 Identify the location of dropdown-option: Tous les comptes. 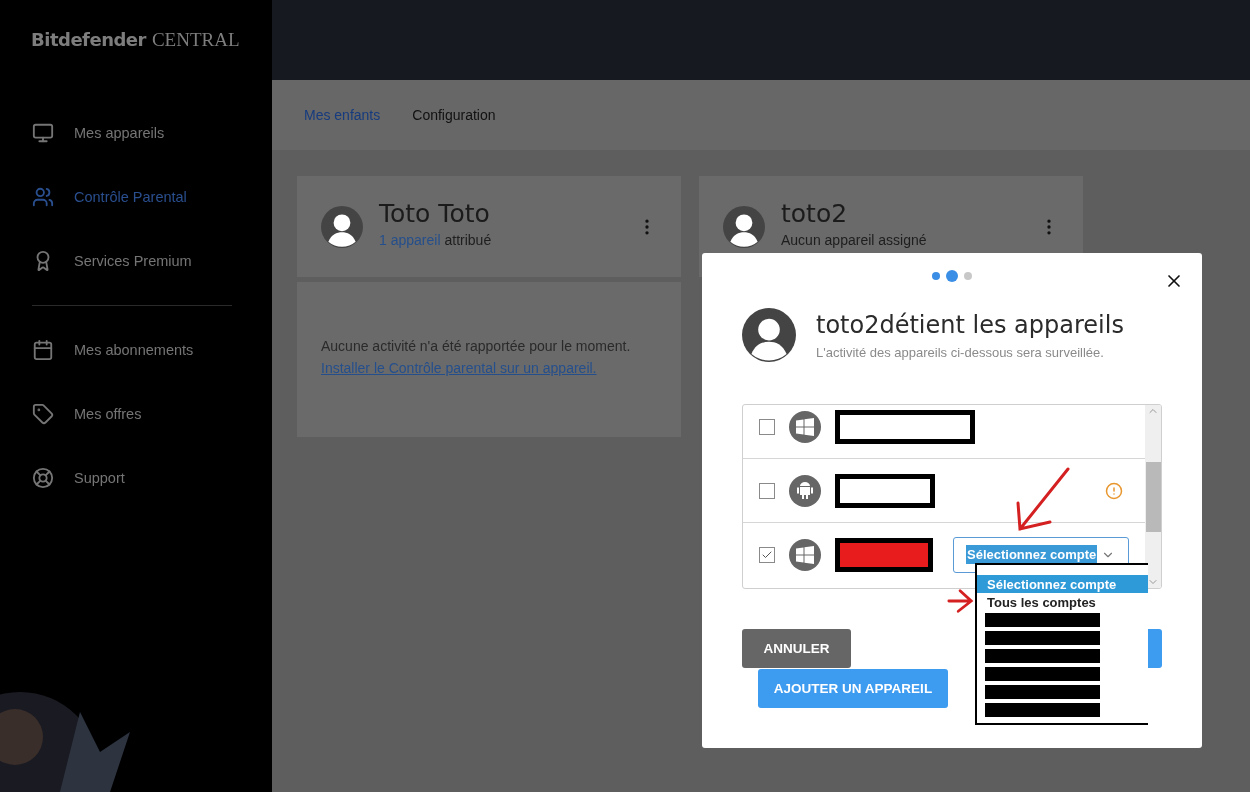
(1062, 602).